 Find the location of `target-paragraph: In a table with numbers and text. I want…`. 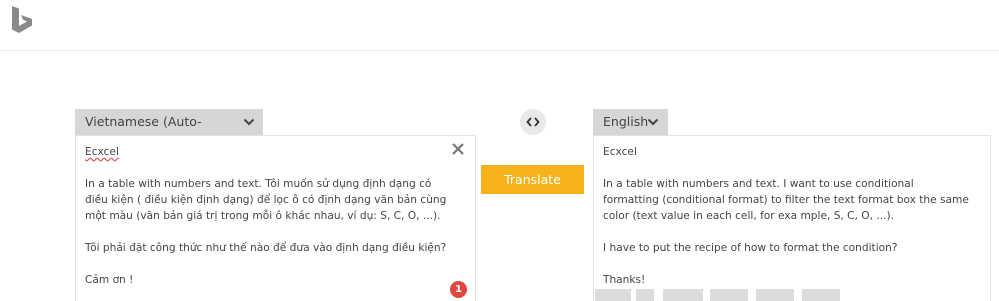

target-paragraph: In a table with numbers and text. I want… is located at coordinates (786, 200).